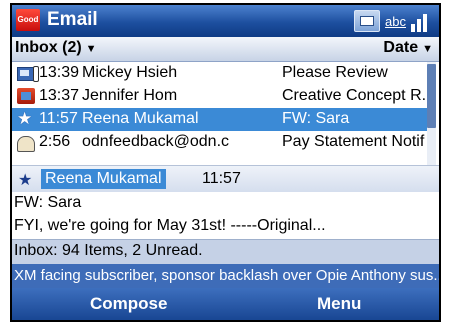  Describe the element at coordinates (220, 119) in the screenshot. I see `message-row-selected: ★ 11:57 Reena Mukamal FW: Sara` at that location.